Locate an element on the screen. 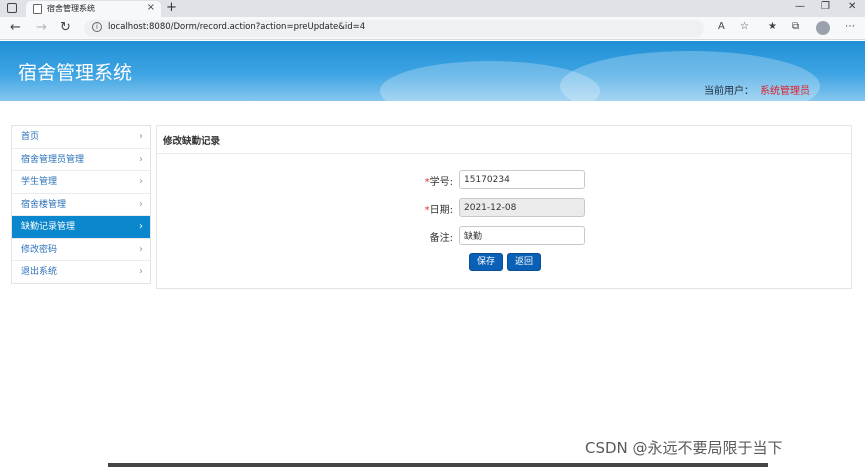 Image resolution: width=865 pixels, height=467 pixels. student-id-input is located at coordinates (522, 179).